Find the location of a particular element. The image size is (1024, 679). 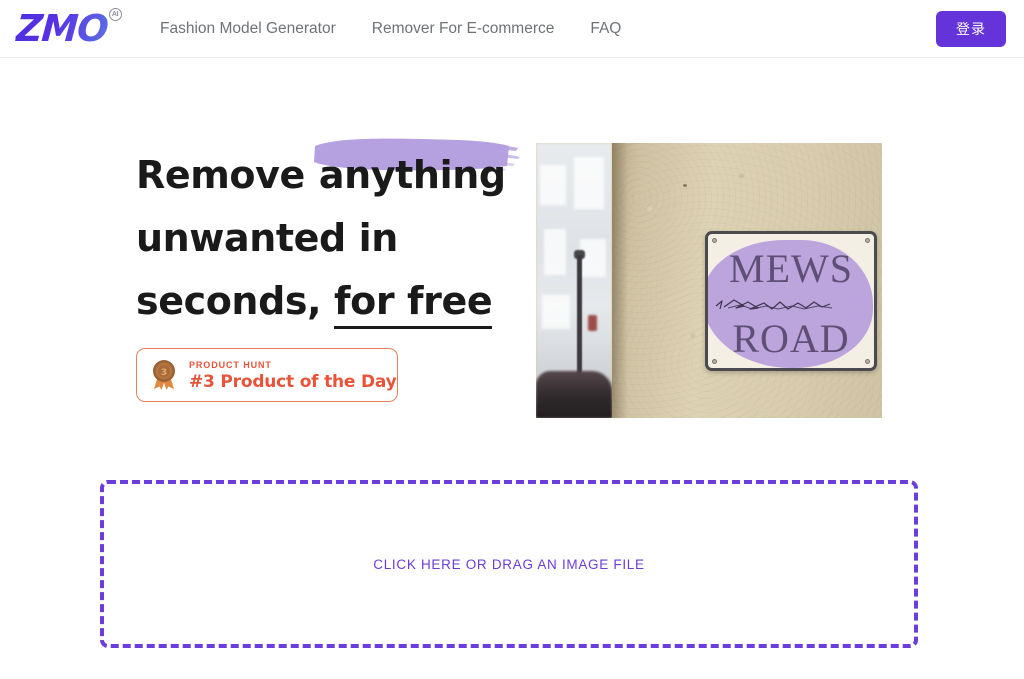

headline-word-anything: anything is located at coordinates (412, 175).